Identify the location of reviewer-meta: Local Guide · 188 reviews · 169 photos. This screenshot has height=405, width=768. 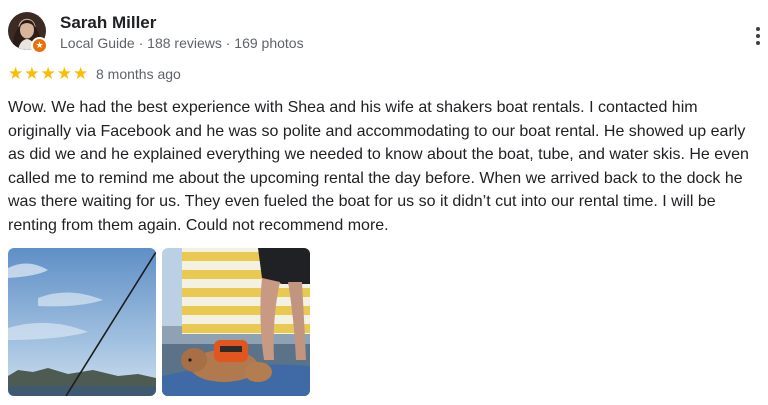
(182, 43).